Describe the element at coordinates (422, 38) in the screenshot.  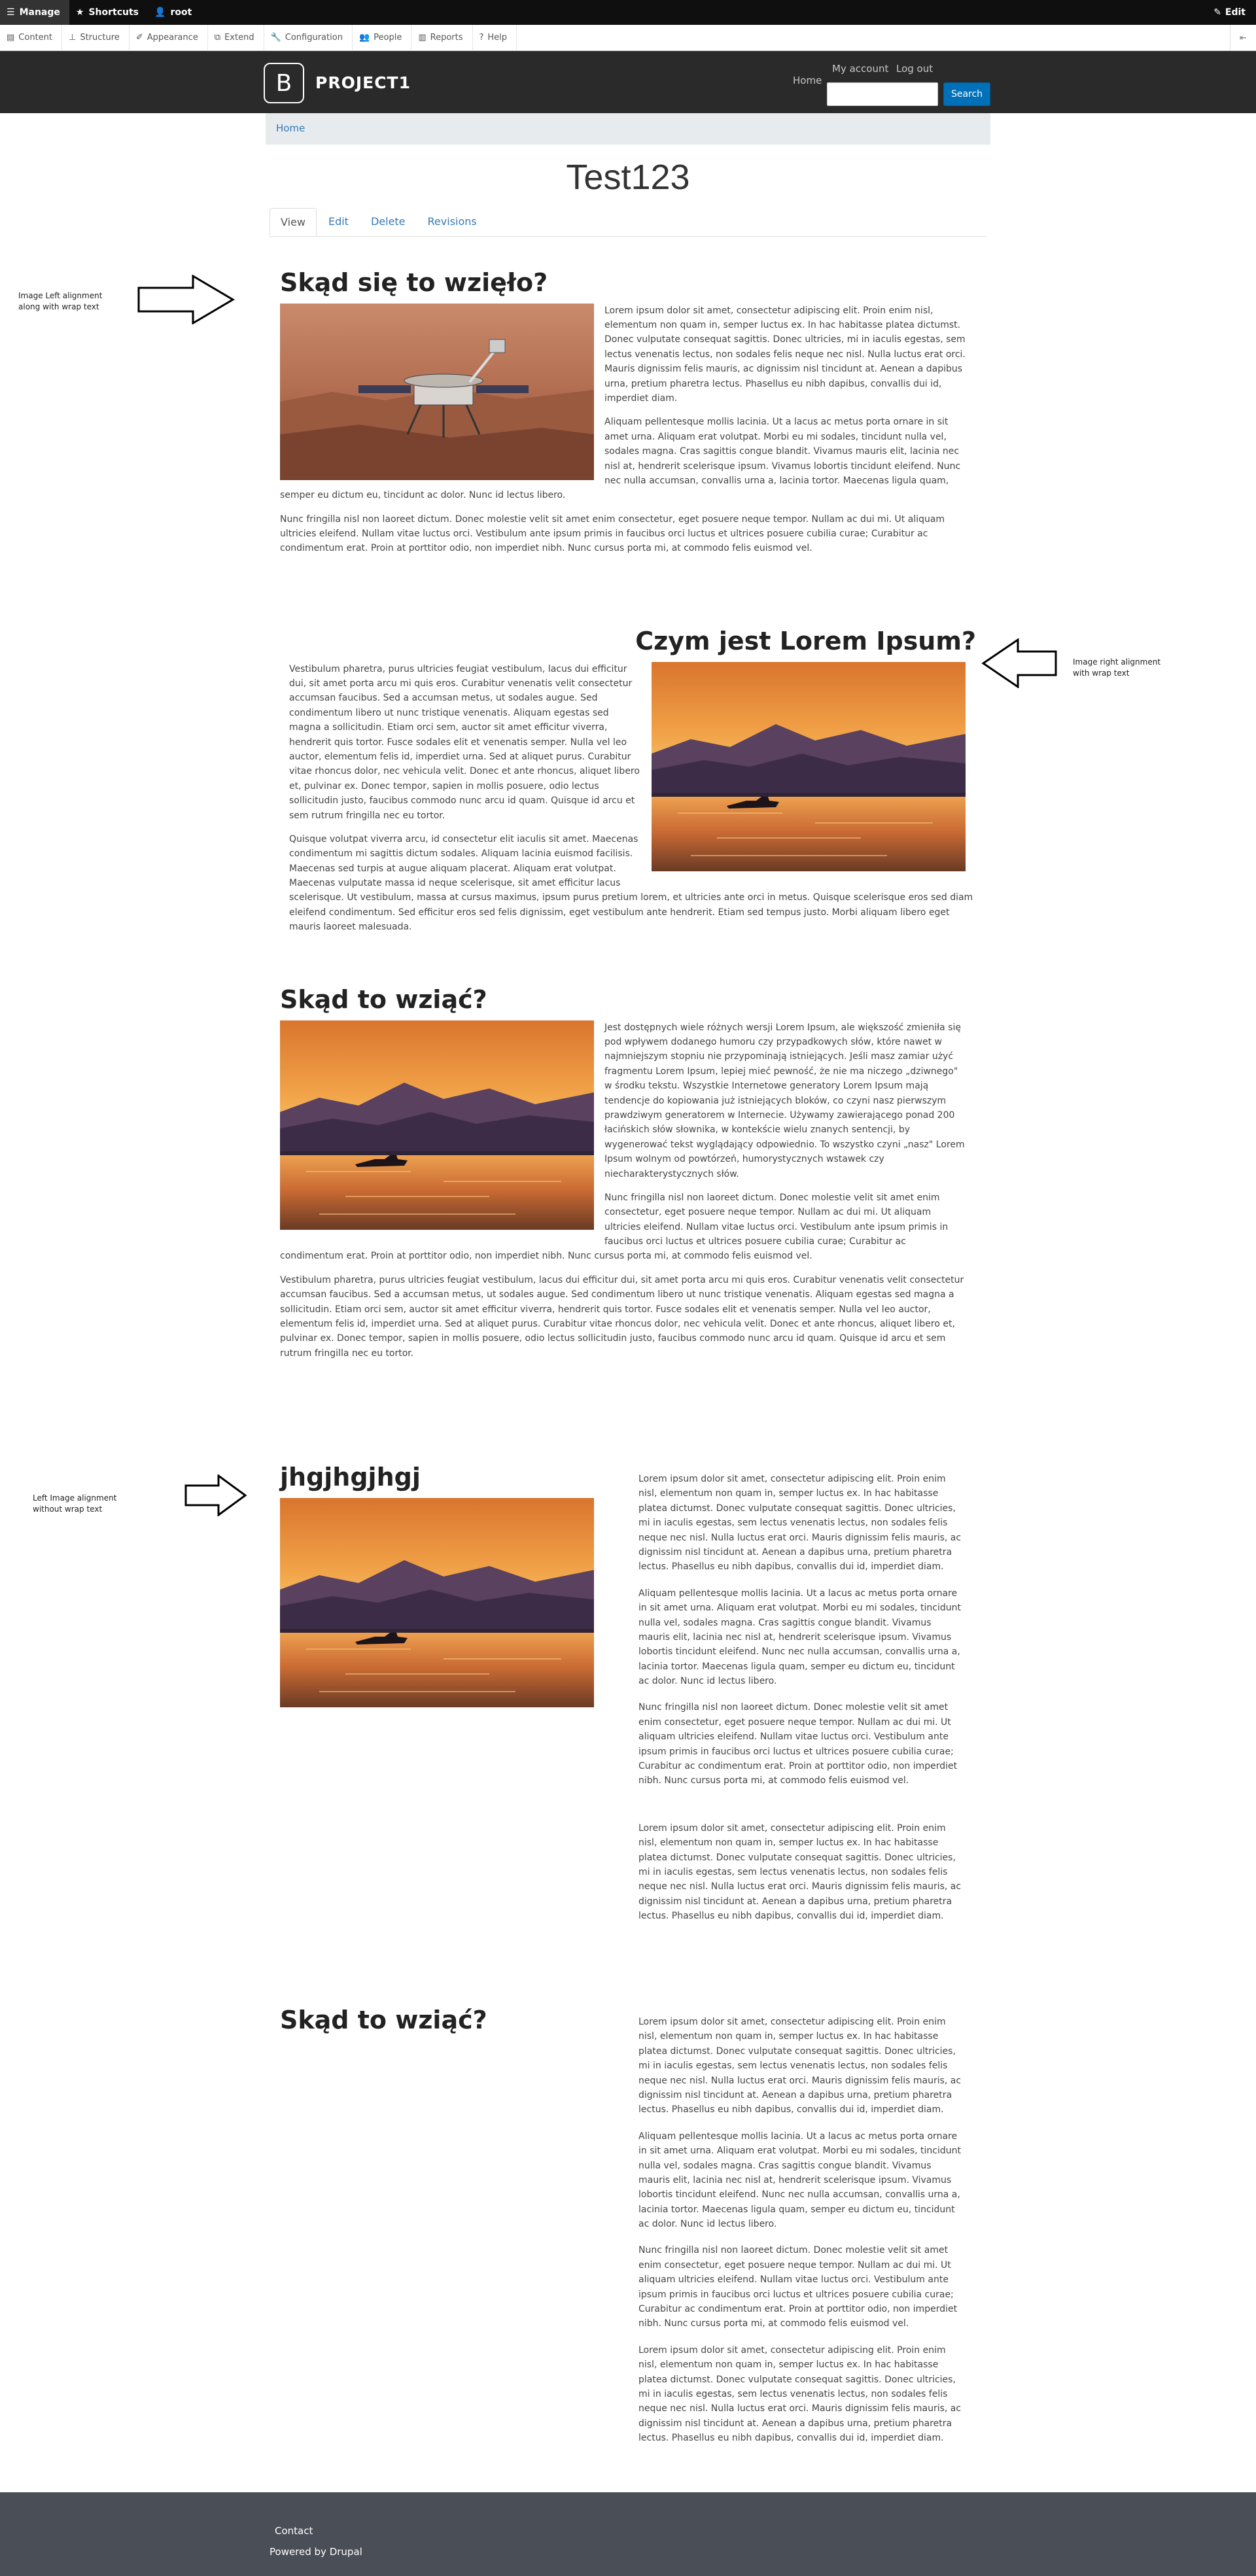
I see `bar-chart-icon: ▥` at that location.